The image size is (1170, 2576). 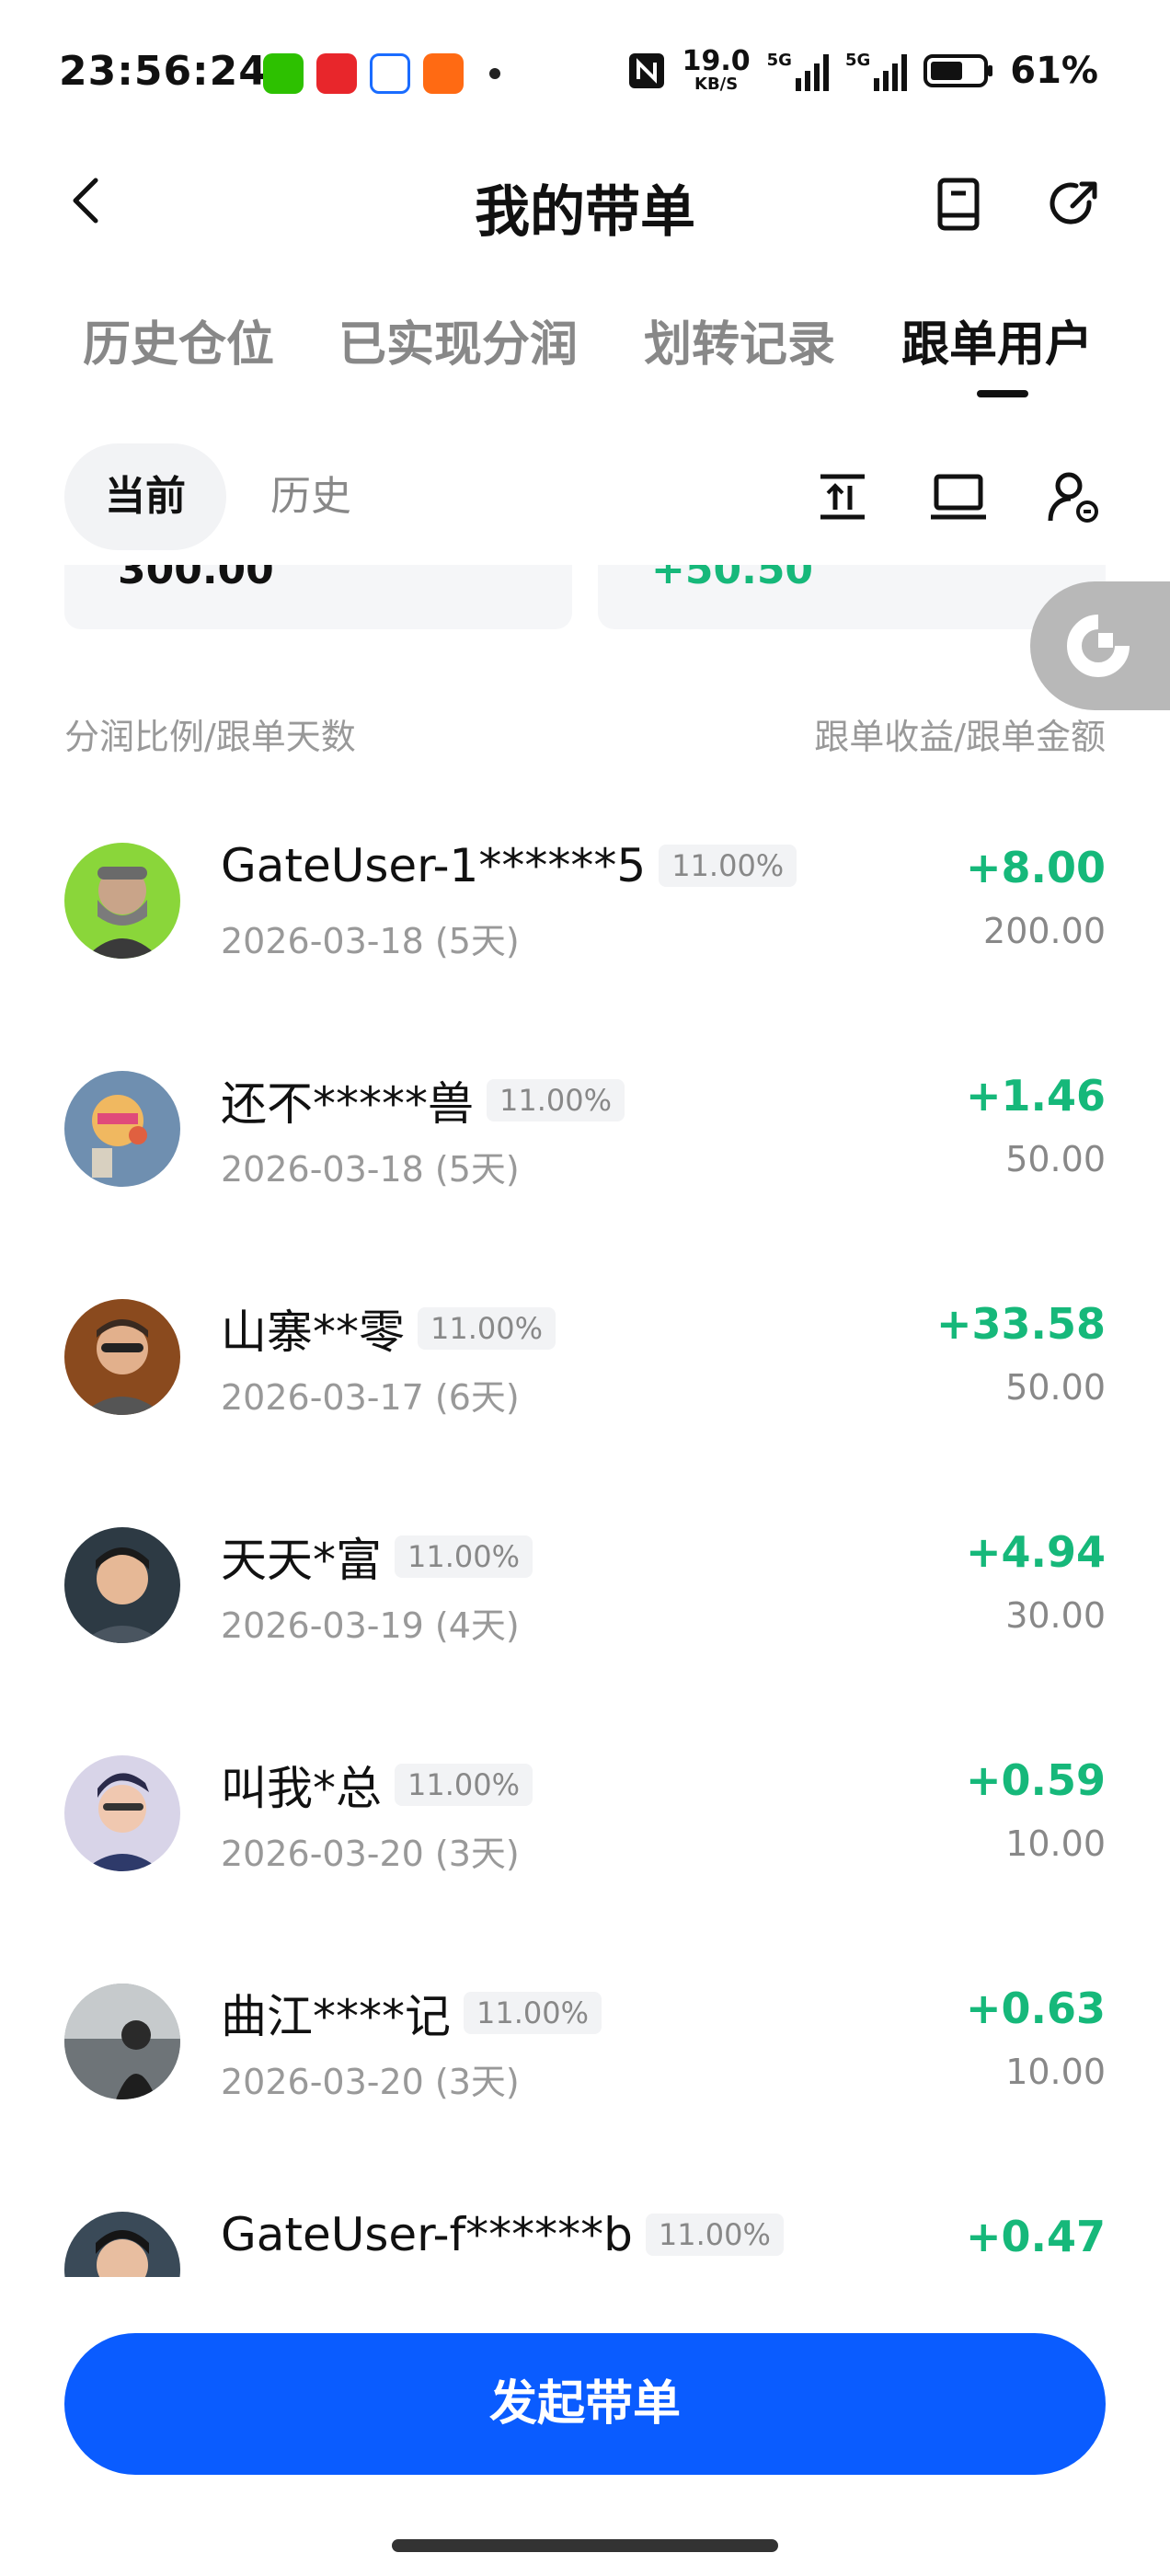 What do you see at coordinates (798, 71) in the screenshot?
I see `signal-icon-1: 5G` at bounding box center [798, 71].